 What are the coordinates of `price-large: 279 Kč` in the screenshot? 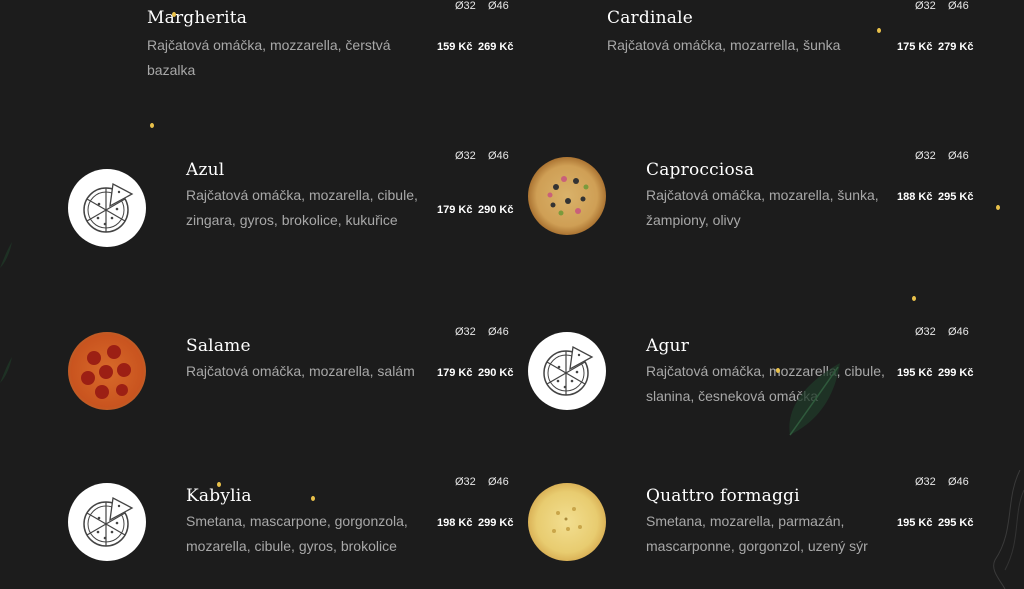 It's located at (956, 47).